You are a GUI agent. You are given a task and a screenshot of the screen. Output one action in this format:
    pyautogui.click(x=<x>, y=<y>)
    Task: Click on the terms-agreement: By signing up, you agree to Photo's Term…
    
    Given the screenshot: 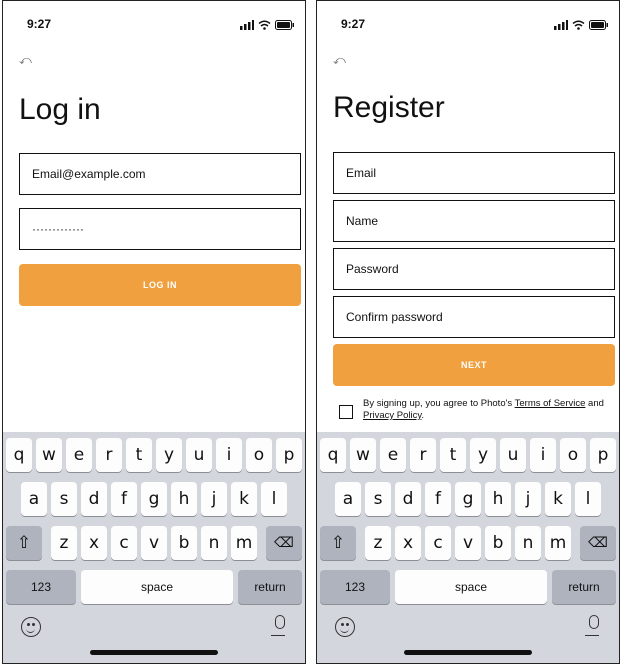 What is the action you would take?
    pyautogui.click(x=476, y=410)
    